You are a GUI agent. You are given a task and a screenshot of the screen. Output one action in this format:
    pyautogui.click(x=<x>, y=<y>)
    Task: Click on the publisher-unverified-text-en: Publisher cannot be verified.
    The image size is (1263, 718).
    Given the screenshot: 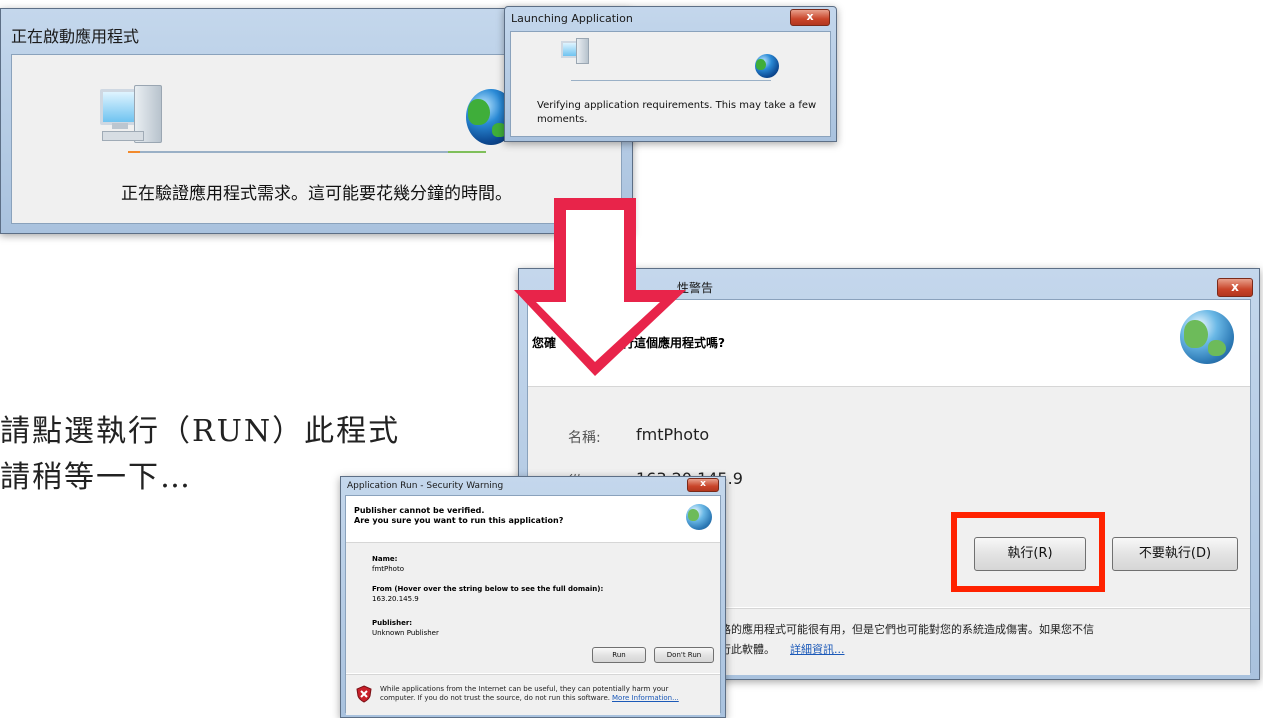 What is the action you would take?
    pyautogui.click(x=419, y=510)
    